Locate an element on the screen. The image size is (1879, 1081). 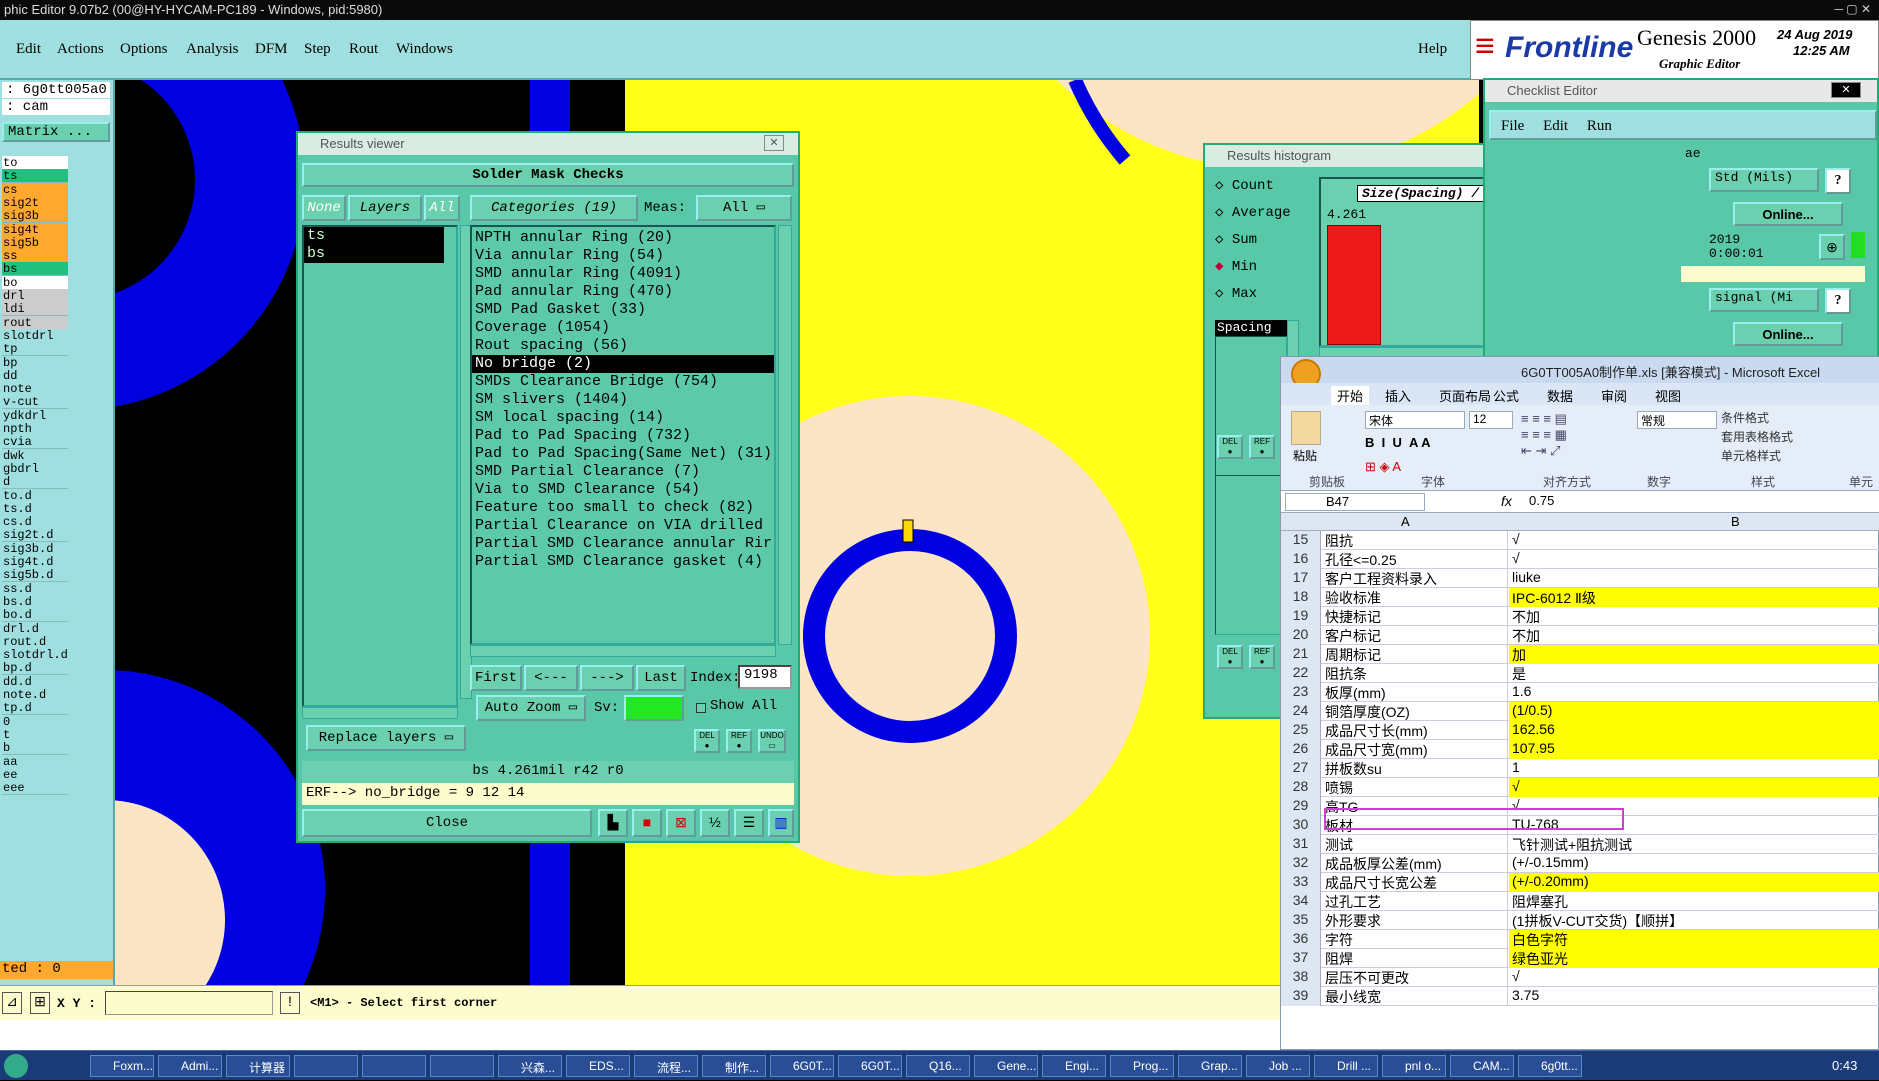
category-item: SMD Partial Clearance (7) is located at coordinates (623, 472).